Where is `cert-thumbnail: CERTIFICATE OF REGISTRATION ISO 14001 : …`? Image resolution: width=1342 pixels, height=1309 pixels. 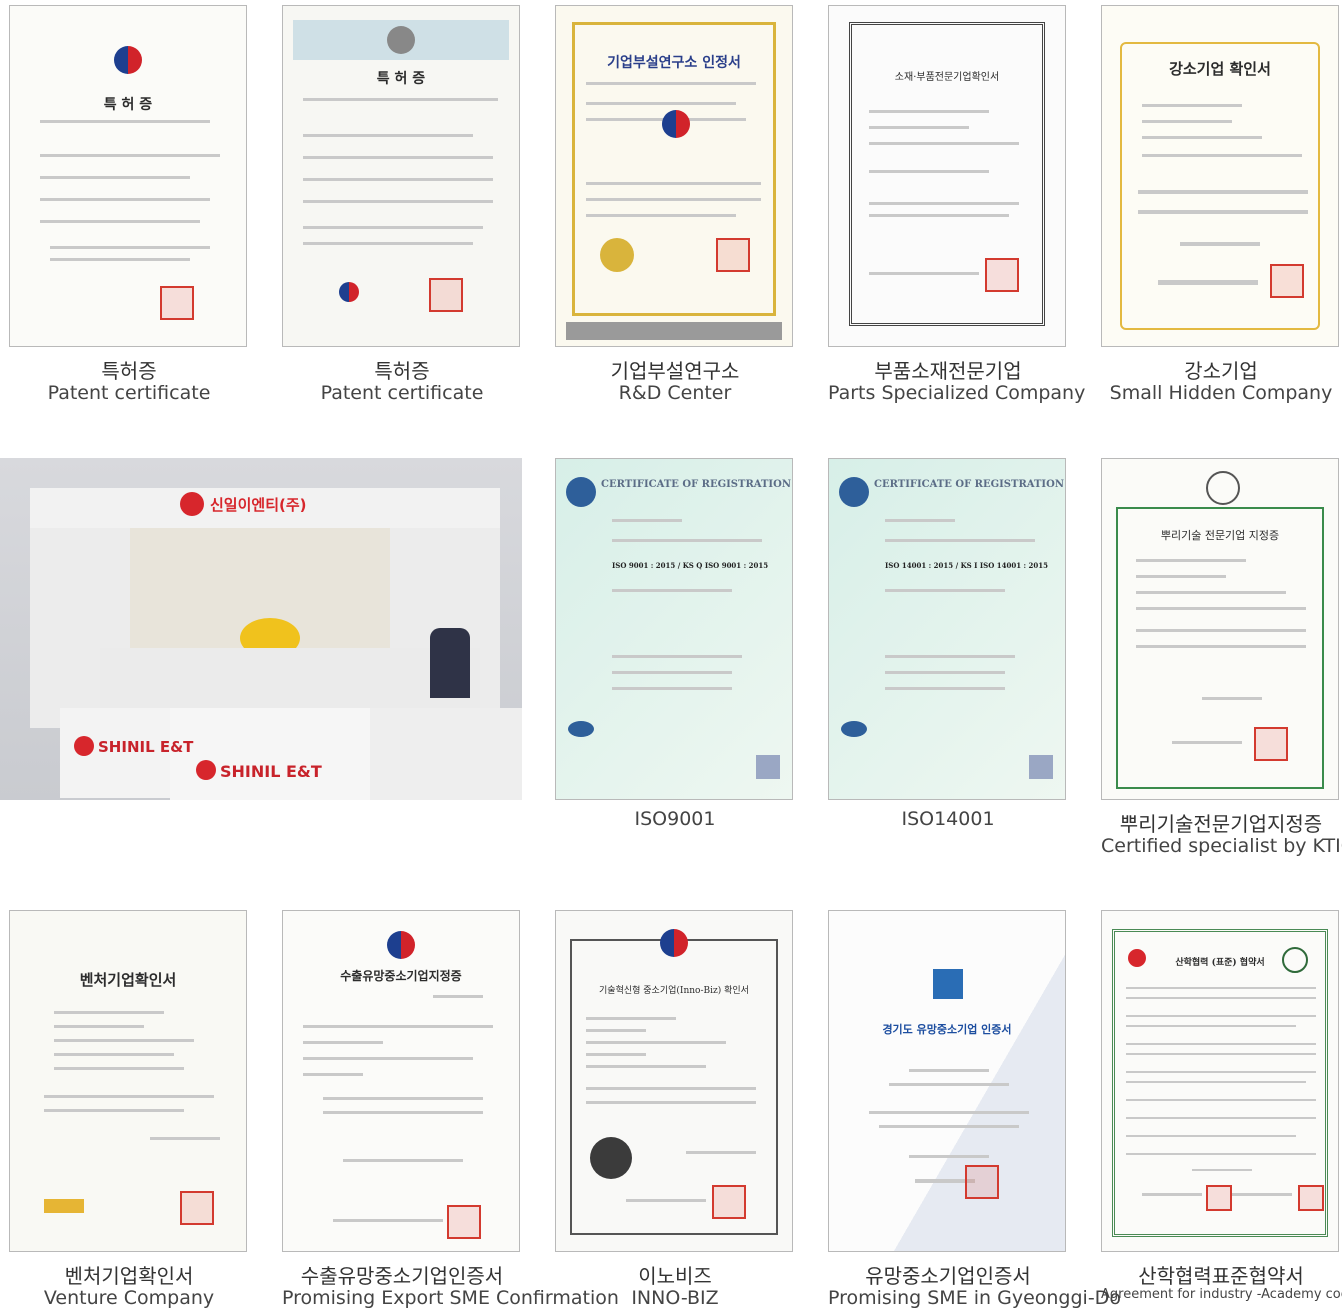 cert-thumbnail: CERTIFICATE OF REGISTRATION ISO 14001 : … is located at coordinates (947, 629).